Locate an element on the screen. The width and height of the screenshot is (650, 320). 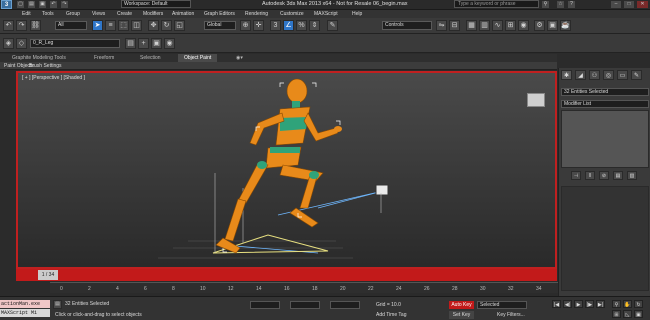
orbit-icon: ↻ is located at coordinates (638, 304).